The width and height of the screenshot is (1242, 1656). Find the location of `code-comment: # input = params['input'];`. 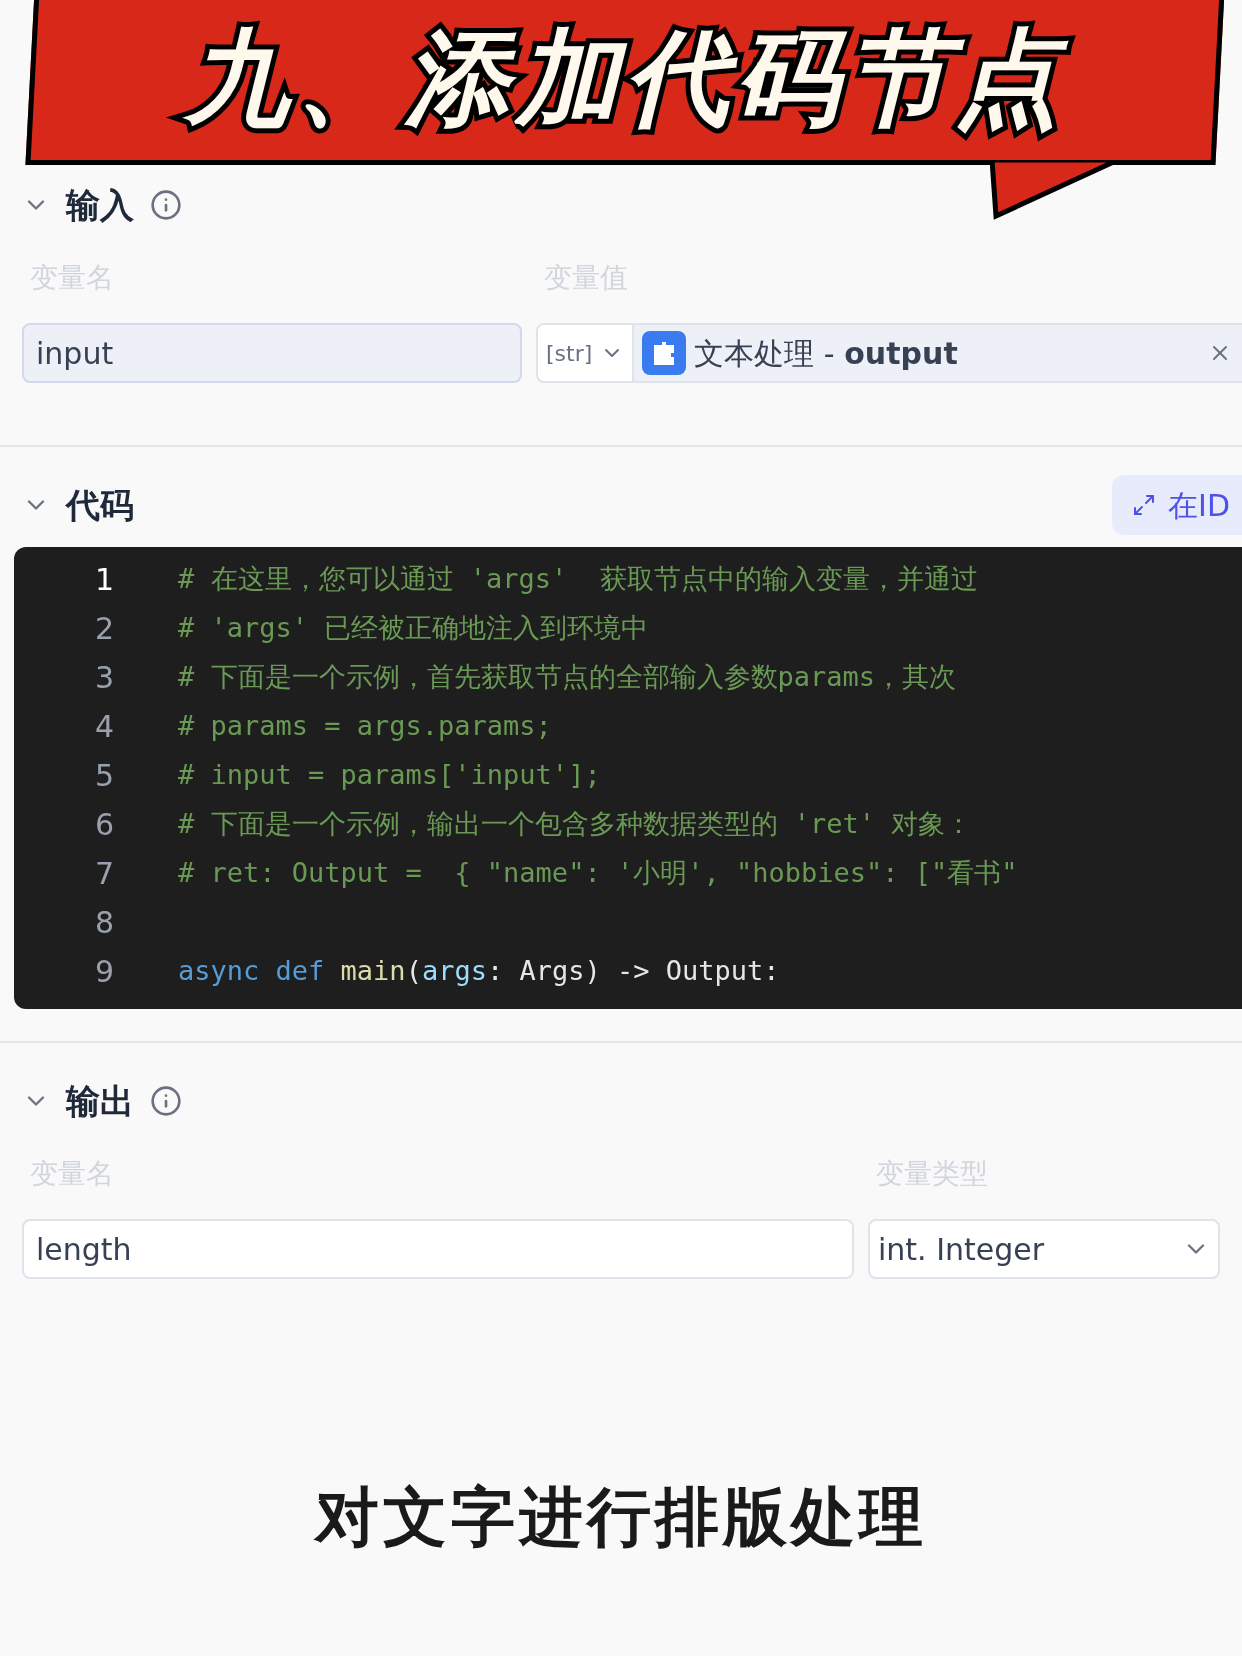

code-comment: # input = params['input']; is located at coordinates (389, 775).